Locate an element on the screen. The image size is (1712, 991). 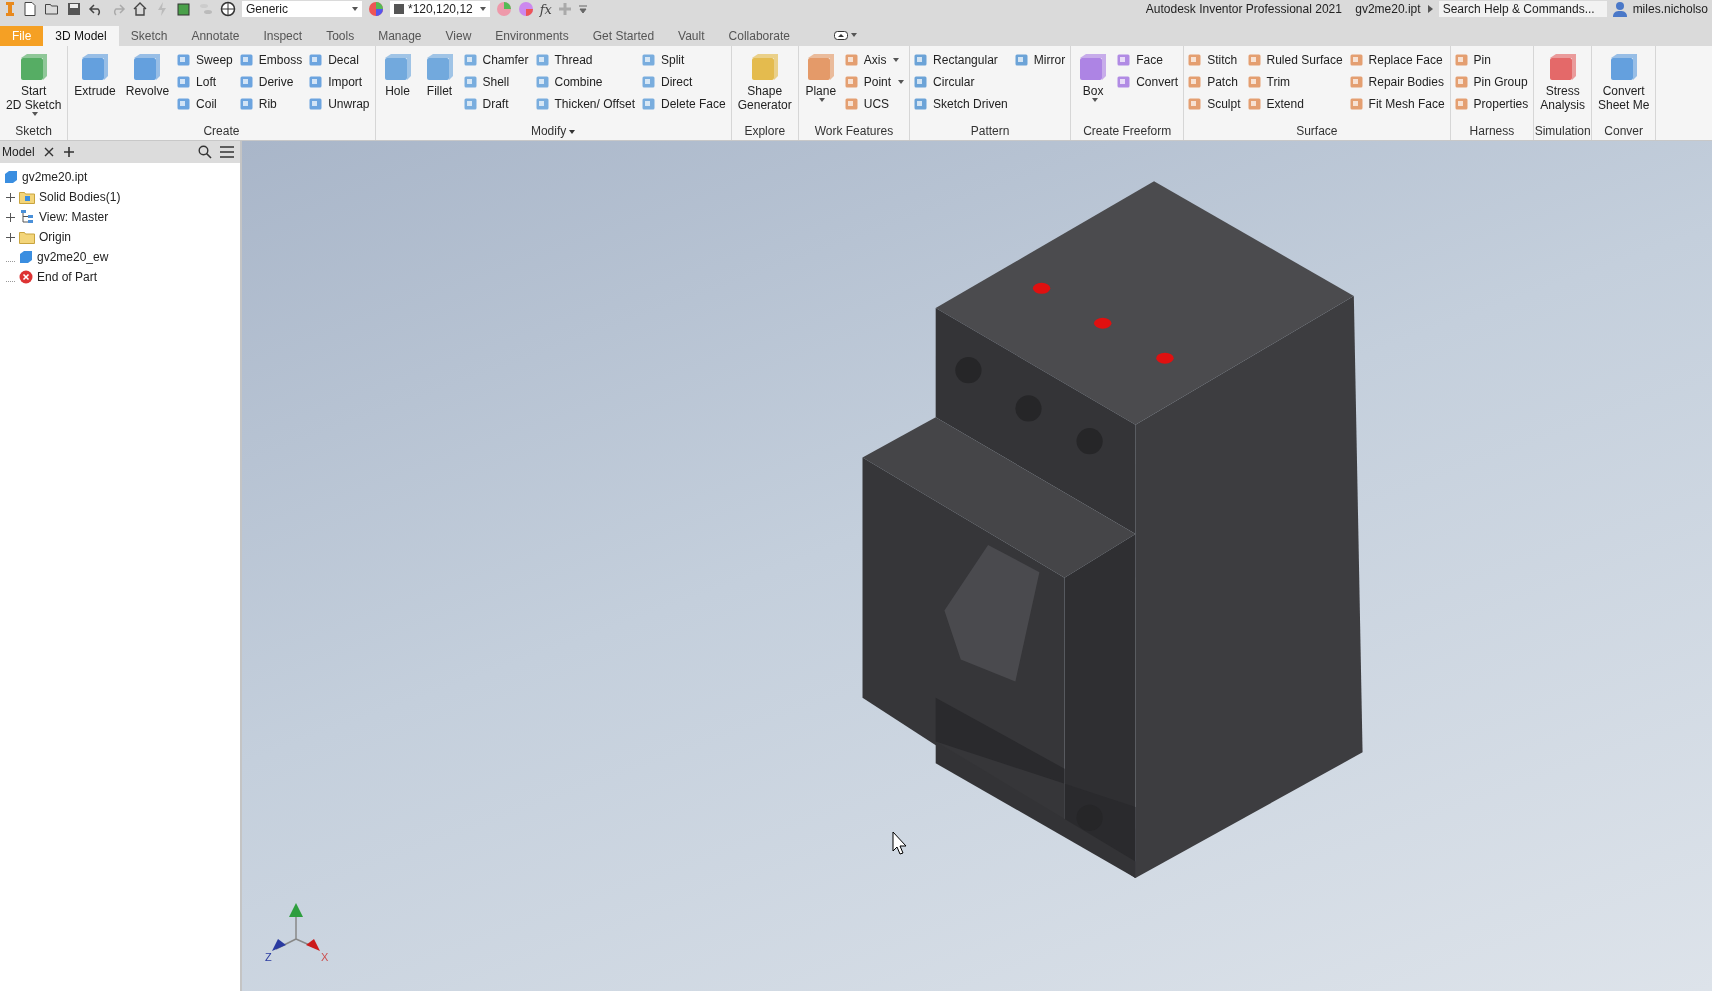
caret-icon is located at coordinates (582, 9).